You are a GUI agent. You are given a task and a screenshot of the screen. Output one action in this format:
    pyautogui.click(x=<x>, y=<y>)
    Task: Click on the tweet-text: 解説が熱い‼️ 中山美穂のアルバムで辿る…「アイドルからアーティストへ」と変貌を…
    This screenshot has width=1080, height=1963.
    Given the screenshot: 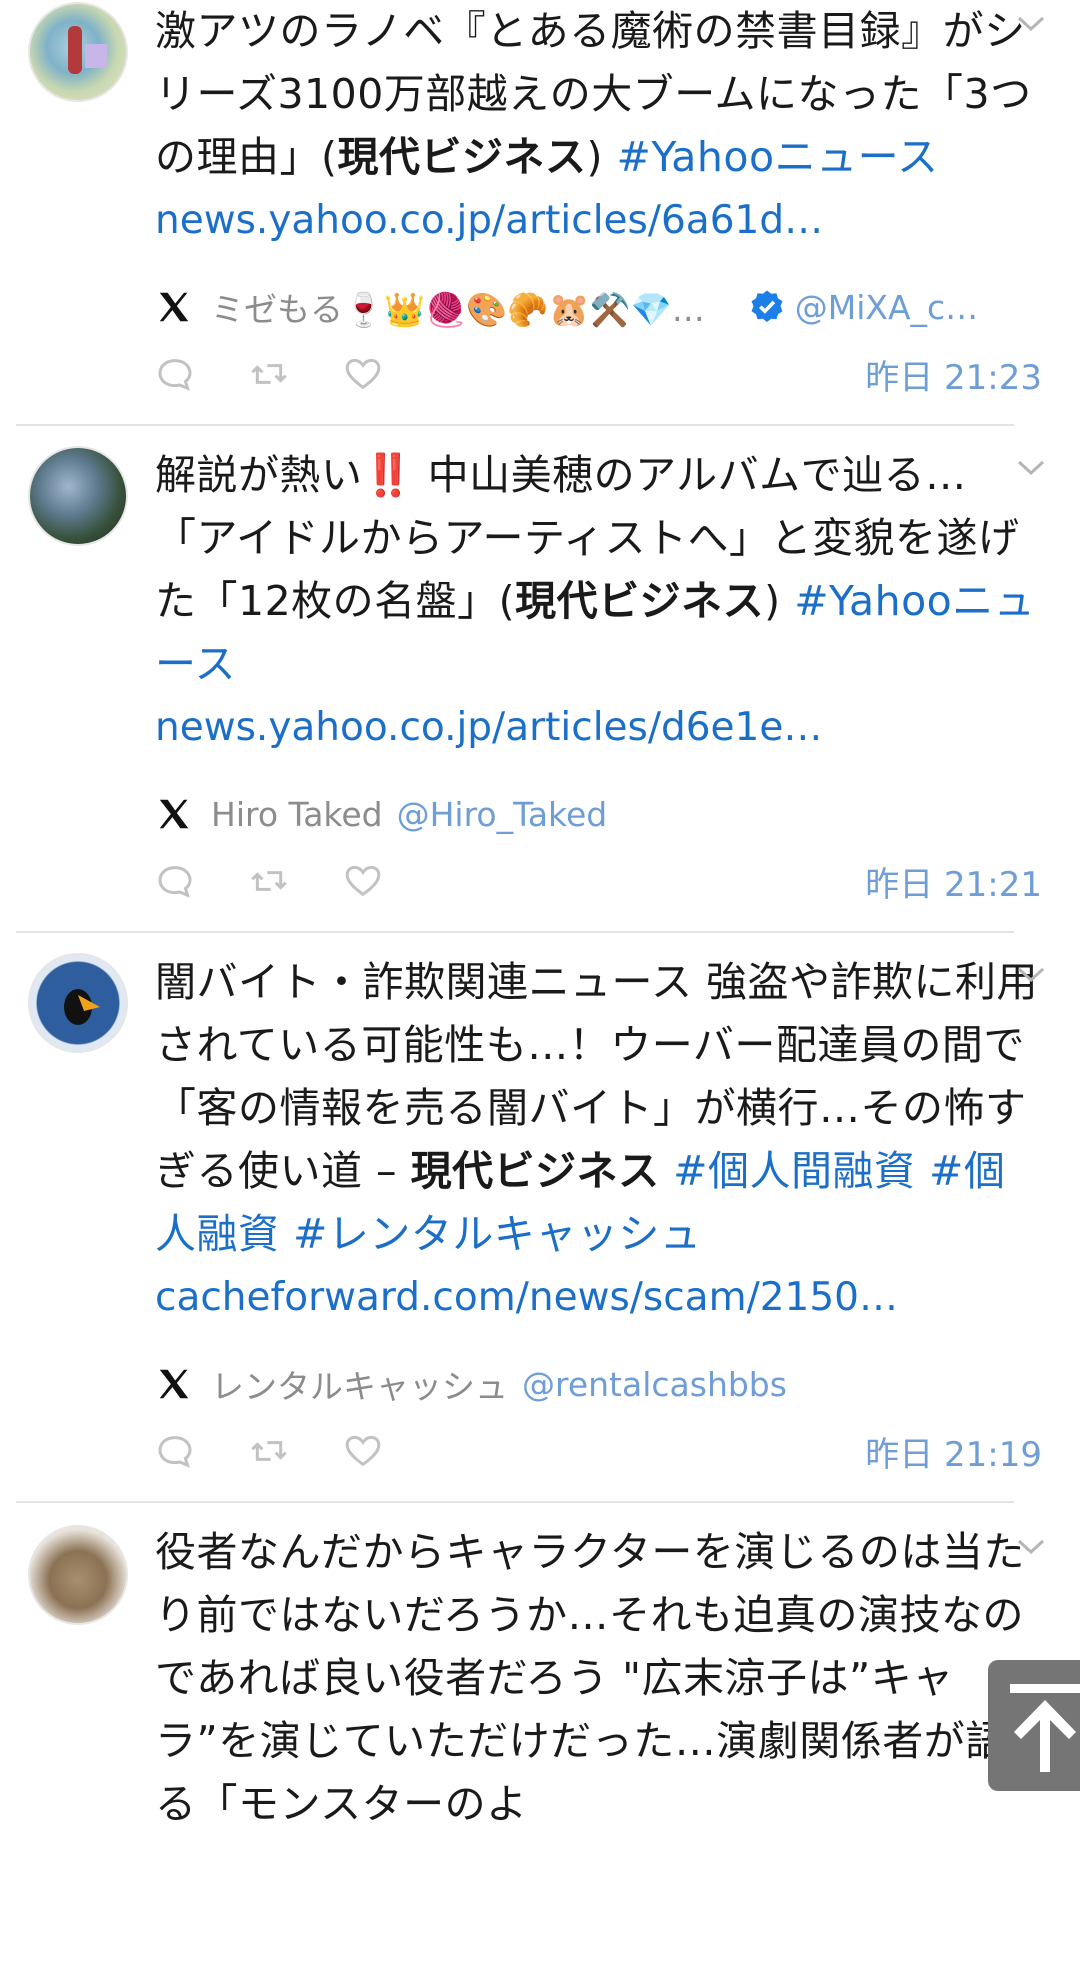 What is the action you would take?
    pyautogui.click(x=595, y=569)
    